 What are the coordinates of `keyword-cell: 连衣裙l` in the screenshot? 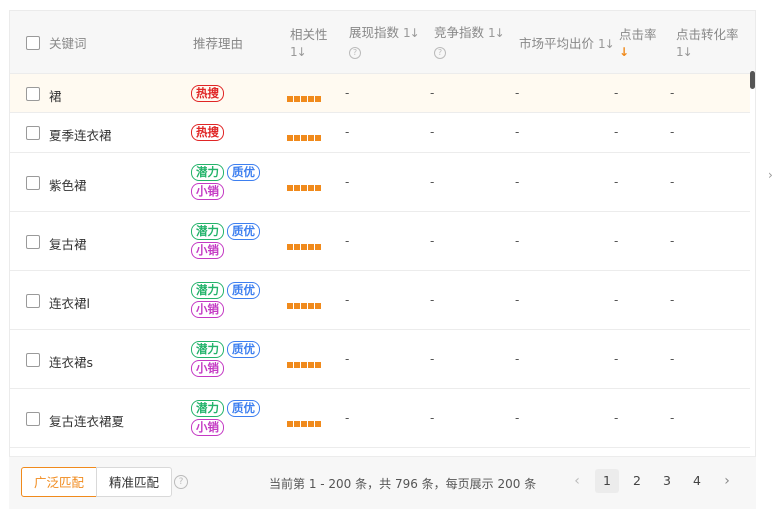 It's located at (69, 303).